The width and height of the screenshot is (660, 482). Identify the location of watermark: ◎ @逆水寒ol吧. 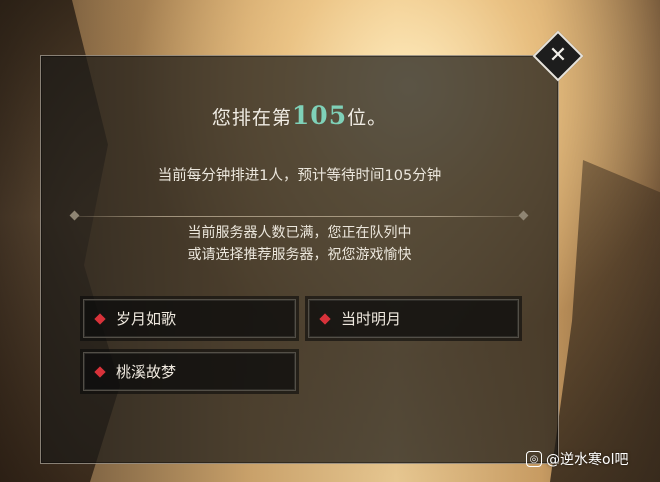
(577, 459).